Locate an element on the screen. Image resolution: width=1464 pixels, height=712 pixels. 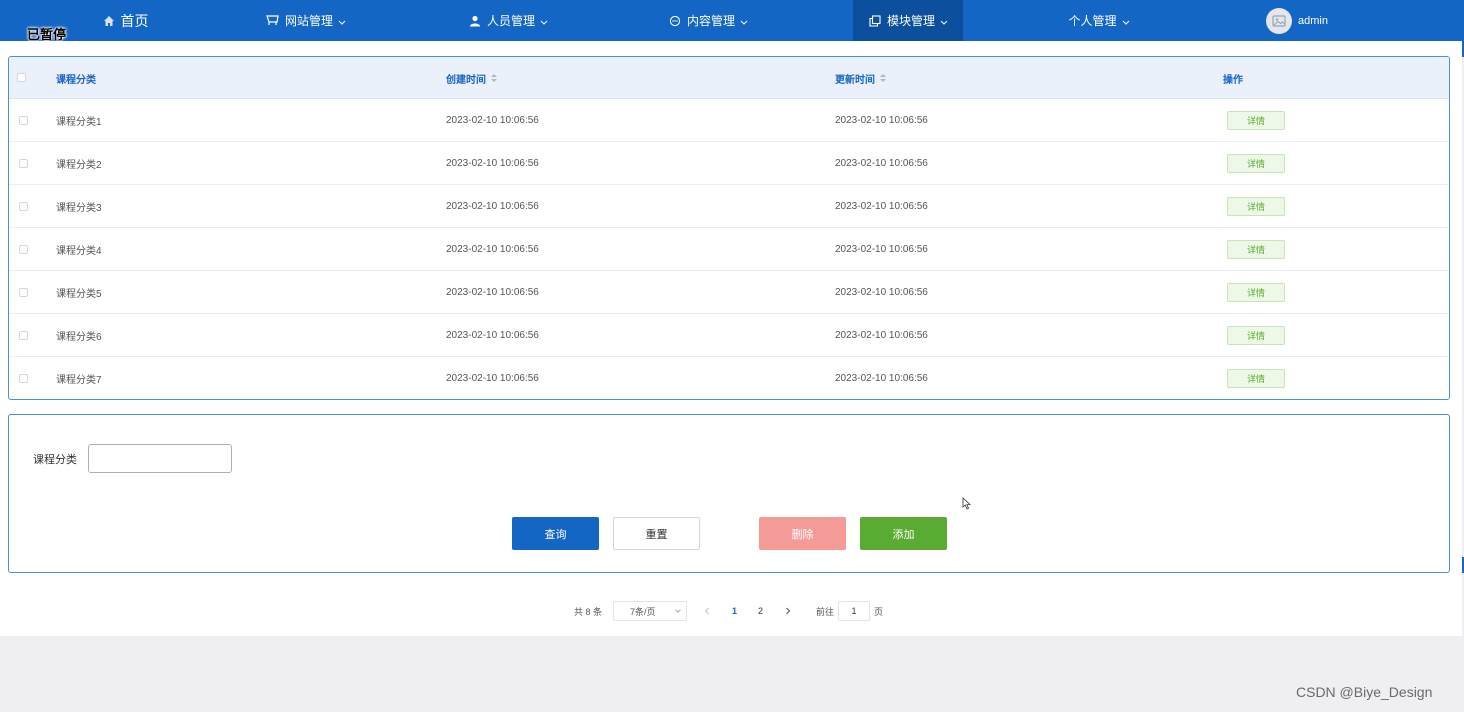
nav-site-management-label: 网站管理 is located at coordinates (308, 21).